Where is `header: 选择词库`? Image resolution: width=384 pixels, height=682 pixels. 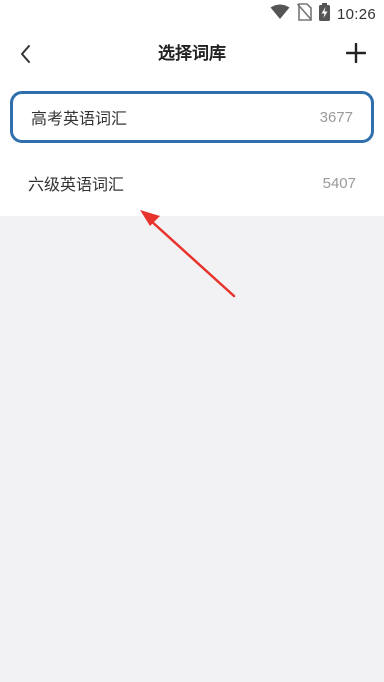
header: 选择词库 is located at coordinates (192, 56).